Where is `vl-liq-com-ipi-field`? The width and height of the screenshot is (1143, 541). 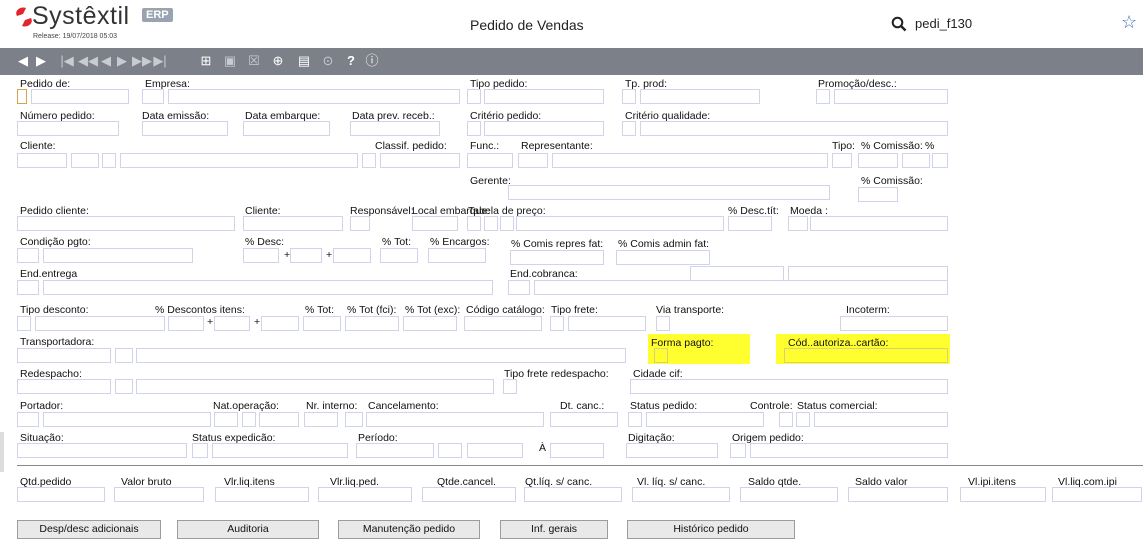
vl-liq-com-ipi-field is located at coordinates (1097, 494).